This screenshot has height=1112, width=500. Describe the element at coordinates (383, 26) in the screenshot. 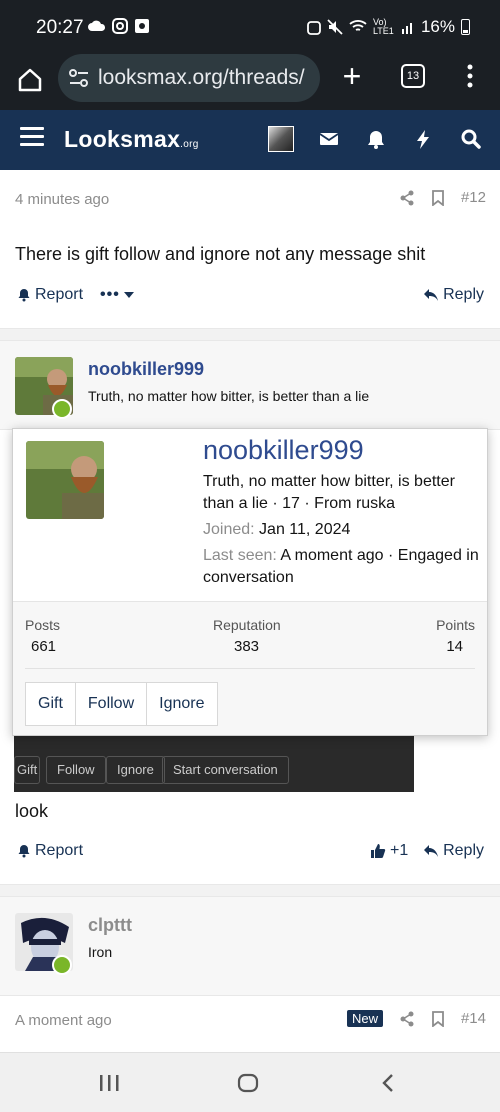

I see `network-label: Vo) LTE1` at that location.